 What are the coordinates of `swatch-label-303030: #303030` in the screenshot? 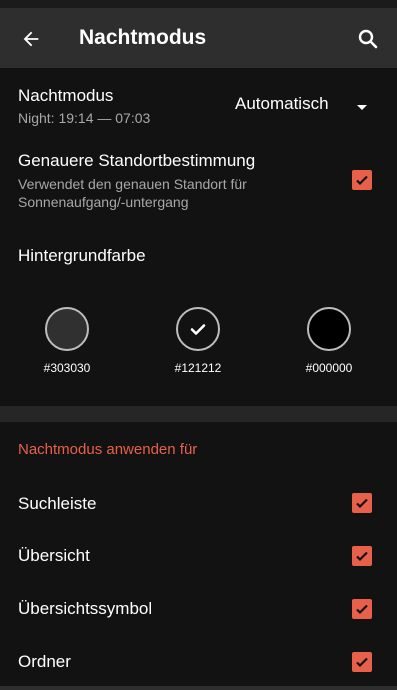 It's located at (67, 368).